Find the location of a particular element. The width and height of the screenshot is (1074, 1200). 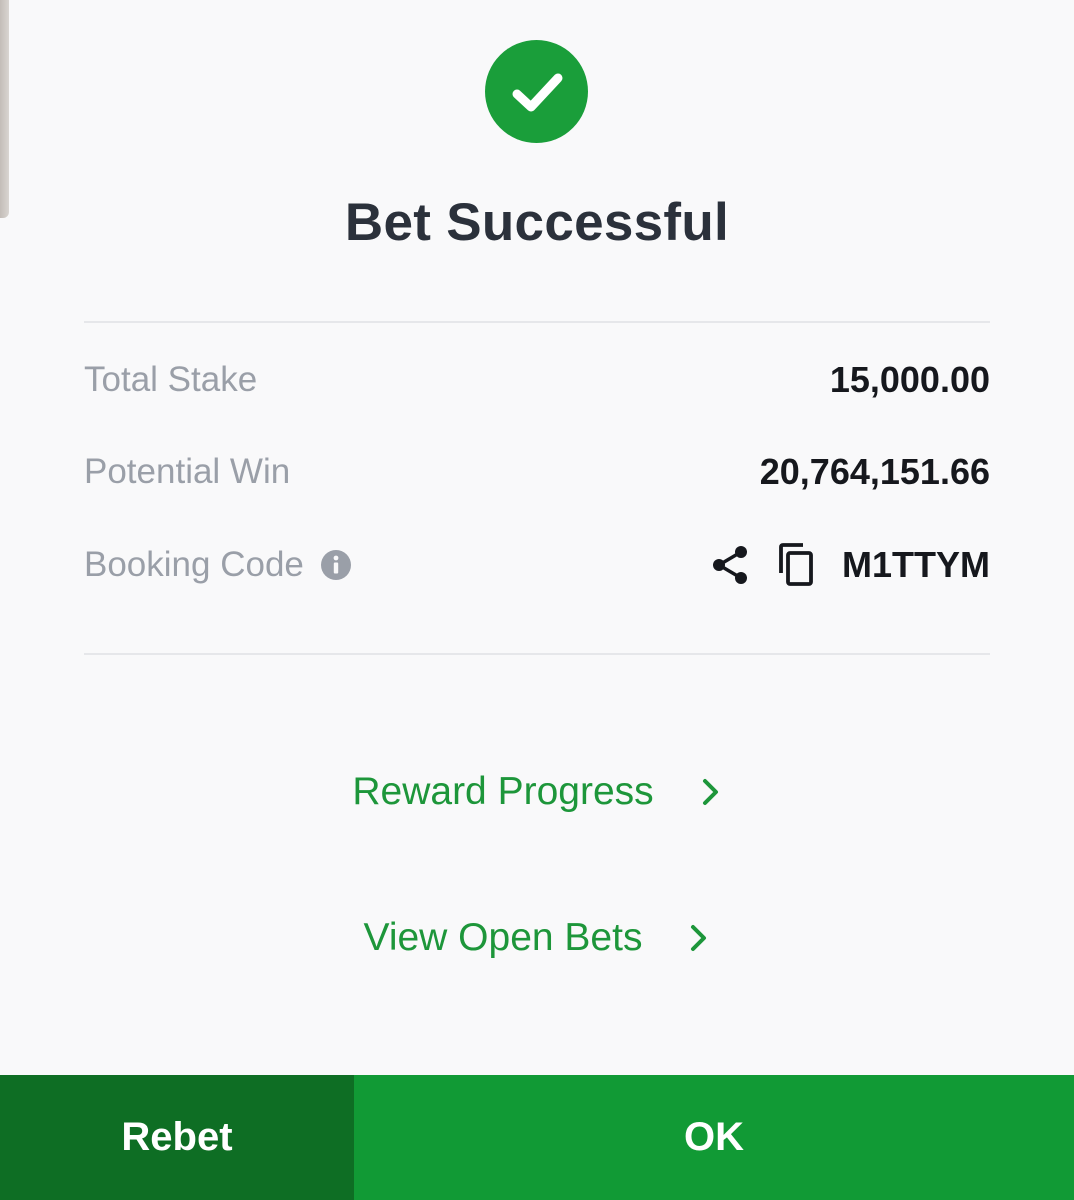

rebet-button: Rebet is located at coordinates (177, 1137).